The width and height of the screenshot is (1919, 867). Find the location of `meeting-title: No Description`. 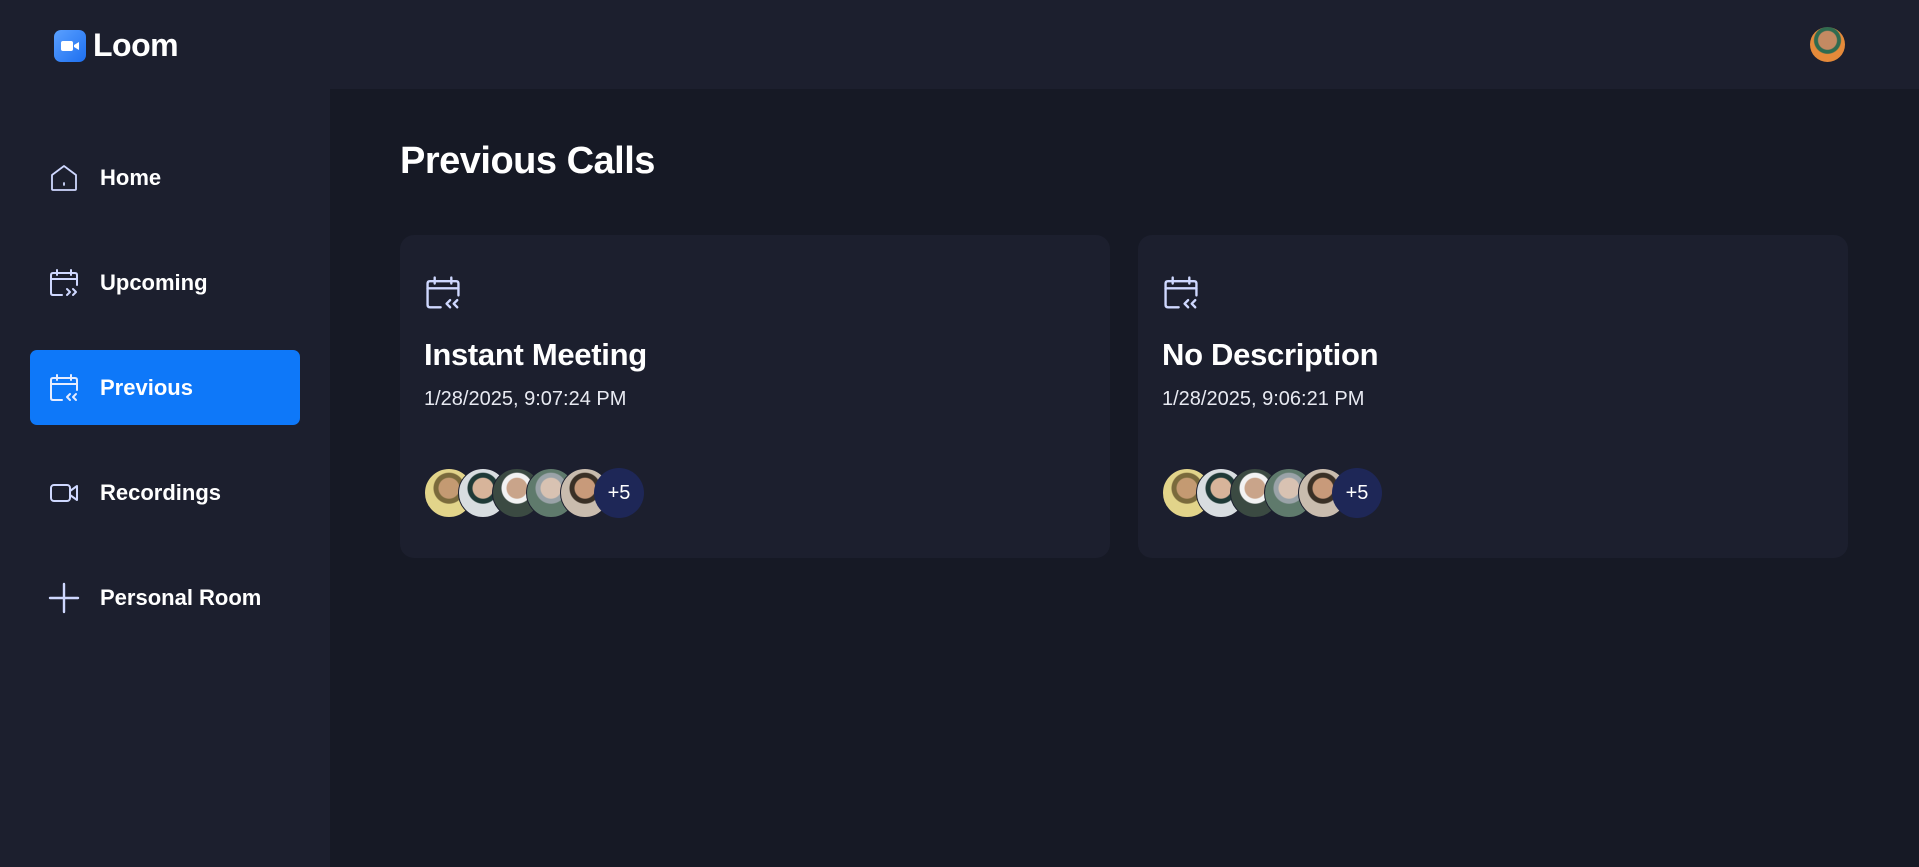

meeting-title: No Description is located at coordinates (1270, 354).